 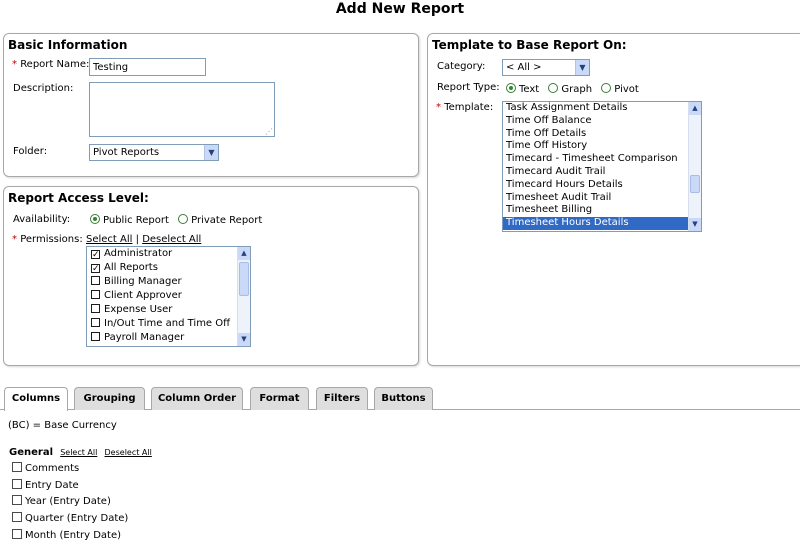 What do you see at coordinates (30, 151) in the screenshot?
I see `folder-label: Folder:` at bounding box center [30, 151].